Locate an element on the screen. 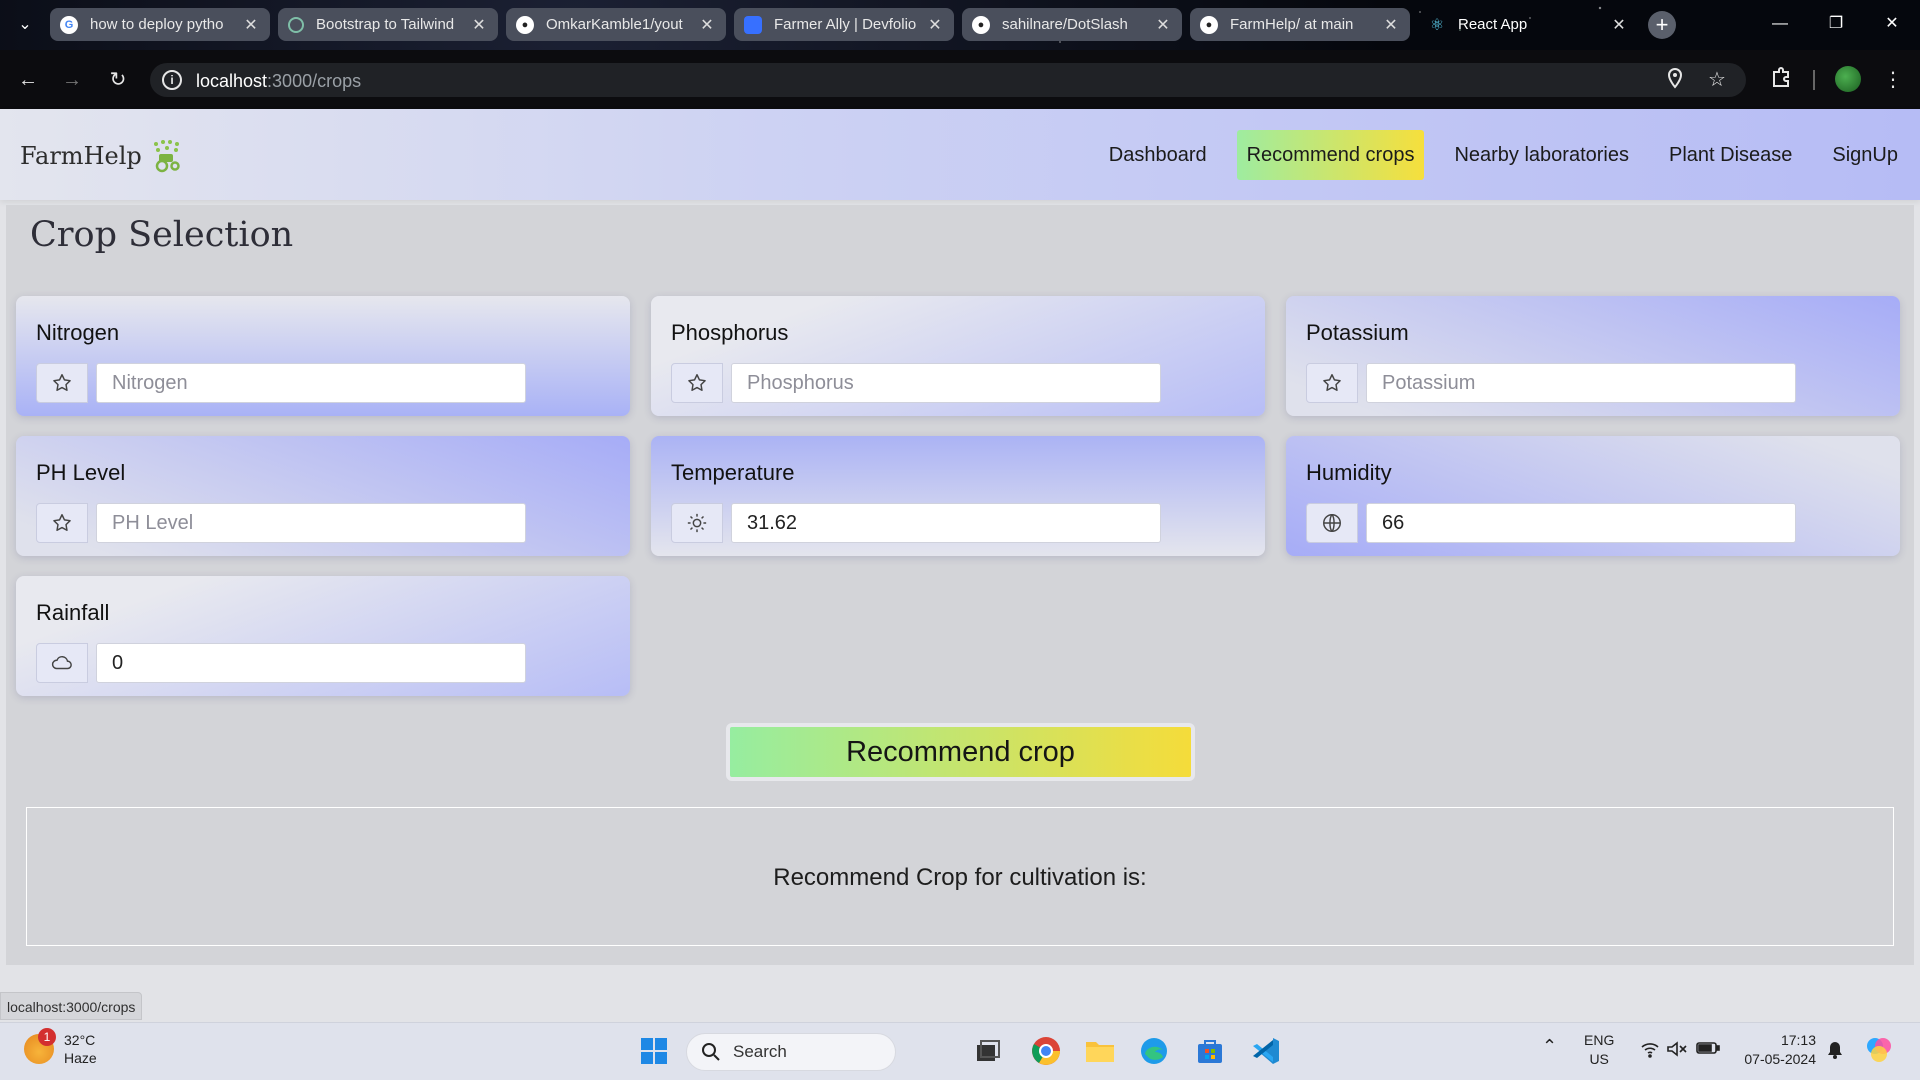 This screenshot has height=1080, width=1920. result-box: Recommend Crop for cultivation is: is located at coordinates (960, 876).